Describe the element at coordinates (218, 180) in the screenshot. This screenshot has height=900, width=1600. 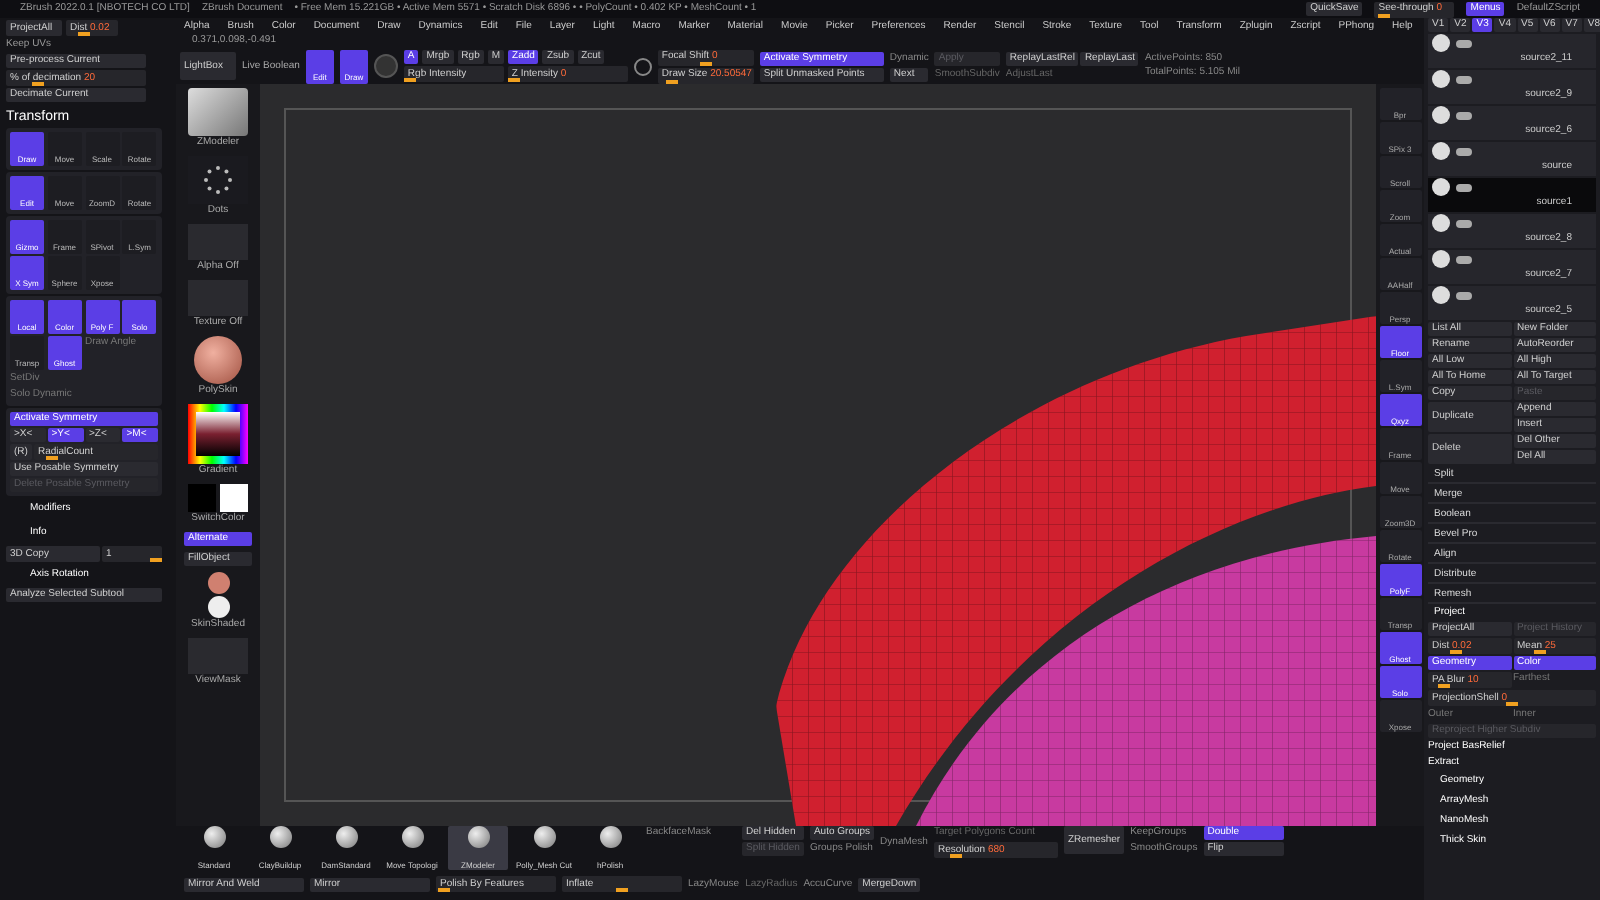
I see `dots-icon` at that location.